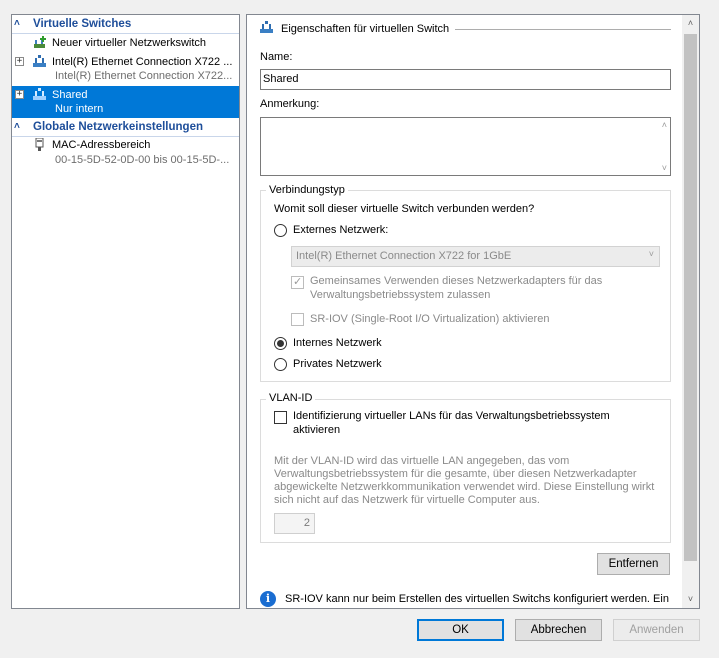 Image resolution: width=719 pixels, height=658 pixels. What do you see at coordinates (39, 144) in the screenshot?
I see `network-adapter-icon` at bounding box center [39, 144].